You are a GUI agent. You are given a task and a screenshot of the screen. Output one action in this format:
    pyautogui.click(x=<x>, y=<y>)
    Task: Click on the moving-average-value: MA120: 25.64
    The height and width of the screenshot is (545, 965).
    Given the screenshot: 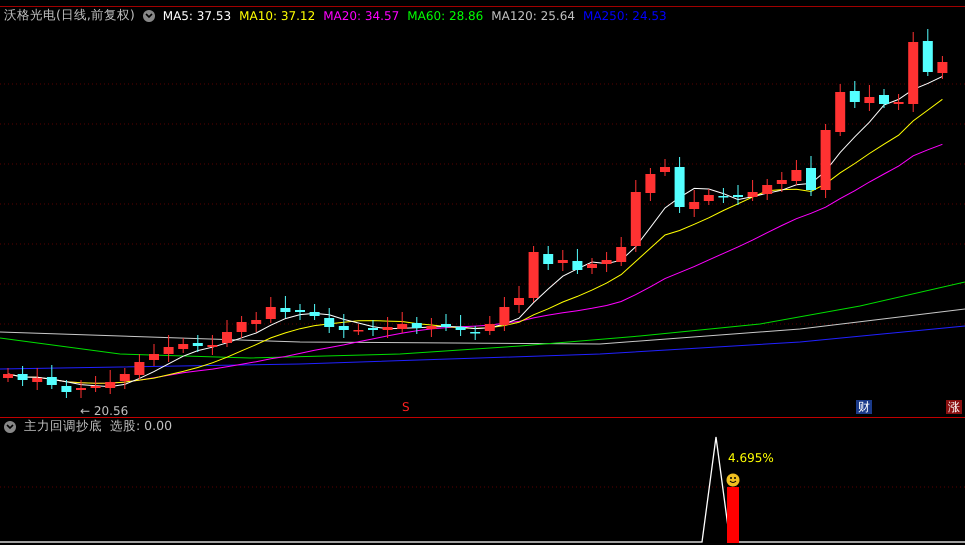 What is the action you would take?
    pyautogui.click(x=533, y=15)
    